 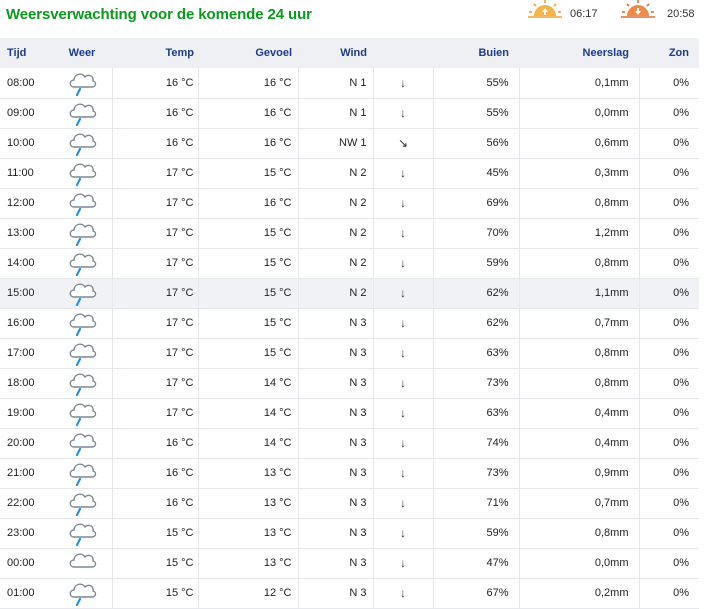 What do you see at coordinates (349, 503) in the screenshot?
I see `table-row: 22:00 16 °C 13 °C N 3 ↓ 71% 0,7mm 0%` at bounding box center [349, 503].